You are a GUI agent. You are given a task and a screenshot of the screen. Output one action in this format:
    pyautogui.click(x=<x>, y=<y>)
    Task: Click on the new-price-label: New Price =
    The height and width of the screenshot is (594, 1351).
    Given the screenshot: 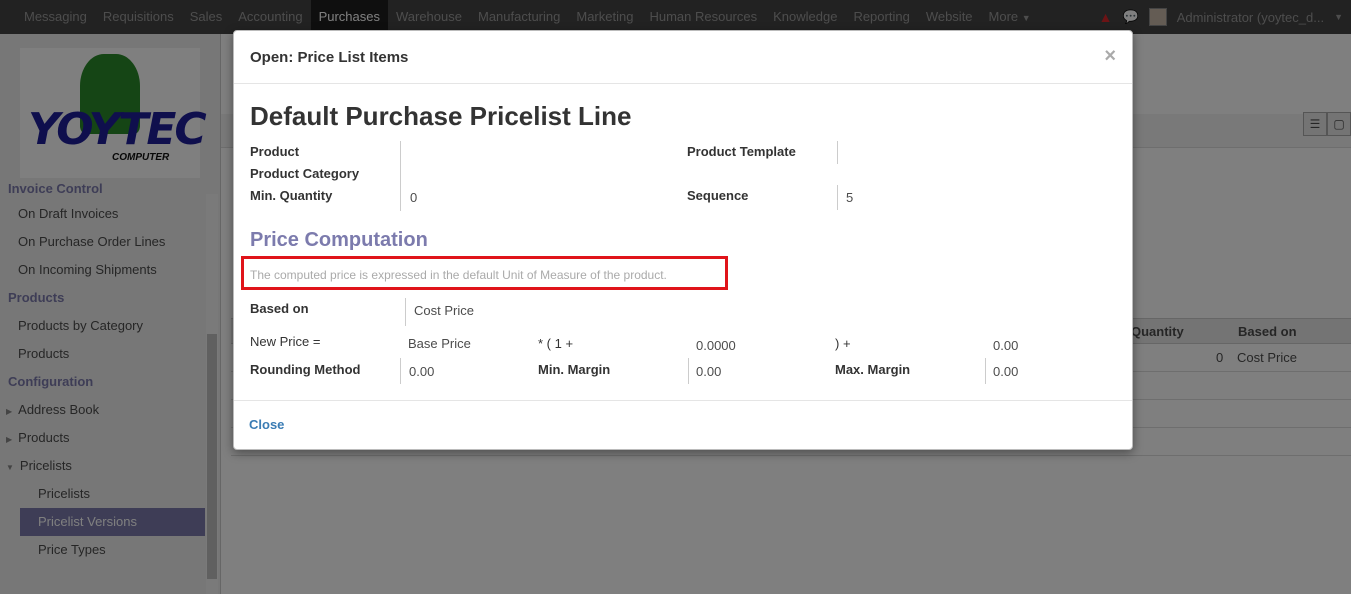 What is the action you would take?
    pyautogui.click(x=285, y=341)
    